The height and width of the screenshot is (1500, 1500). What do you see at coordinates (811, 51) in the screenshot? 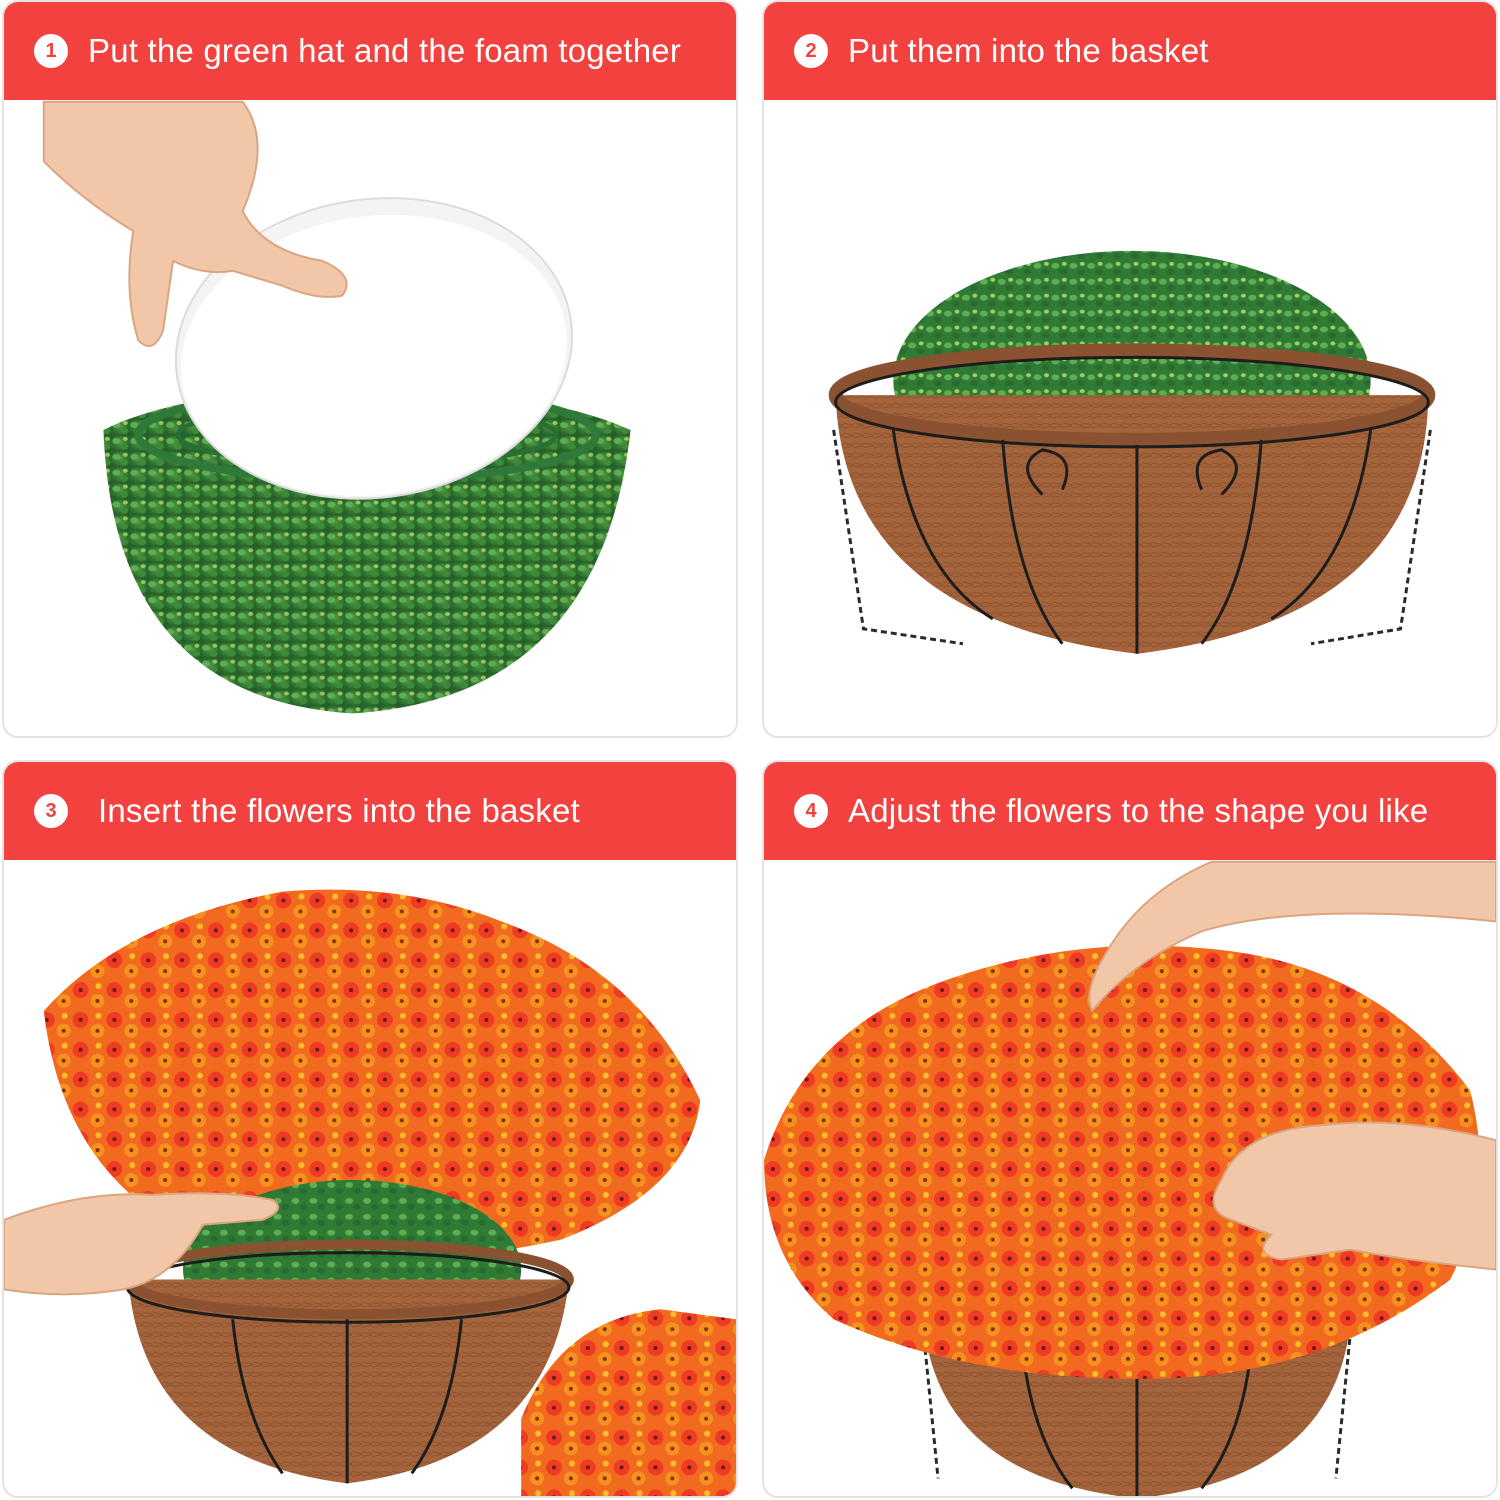
I see `step-2-number-badge: 2` at bounding box center [811, 51].